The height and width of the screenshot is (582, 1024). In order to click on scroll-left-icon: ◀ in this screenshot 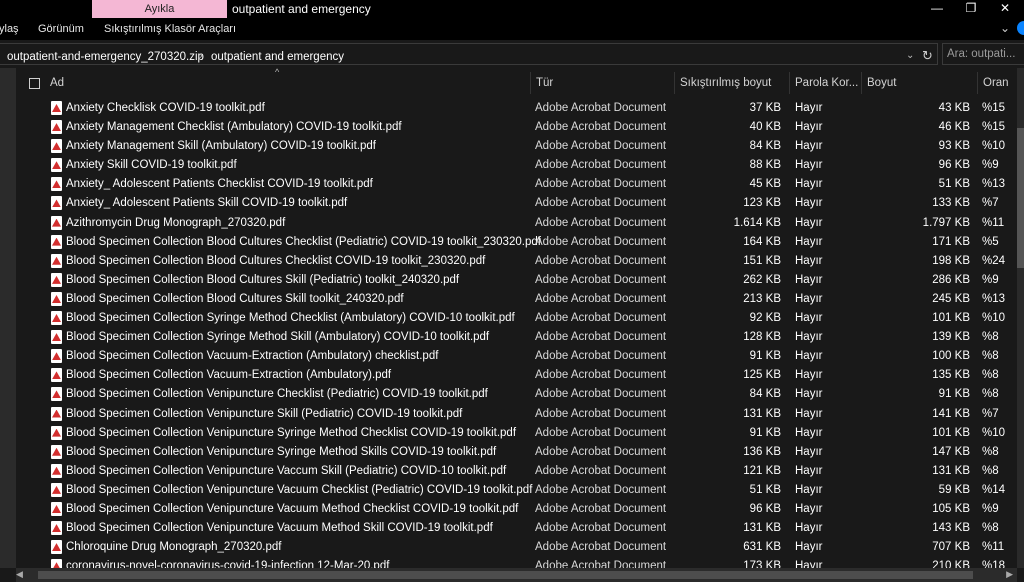, I will do `click(19, 574)`.